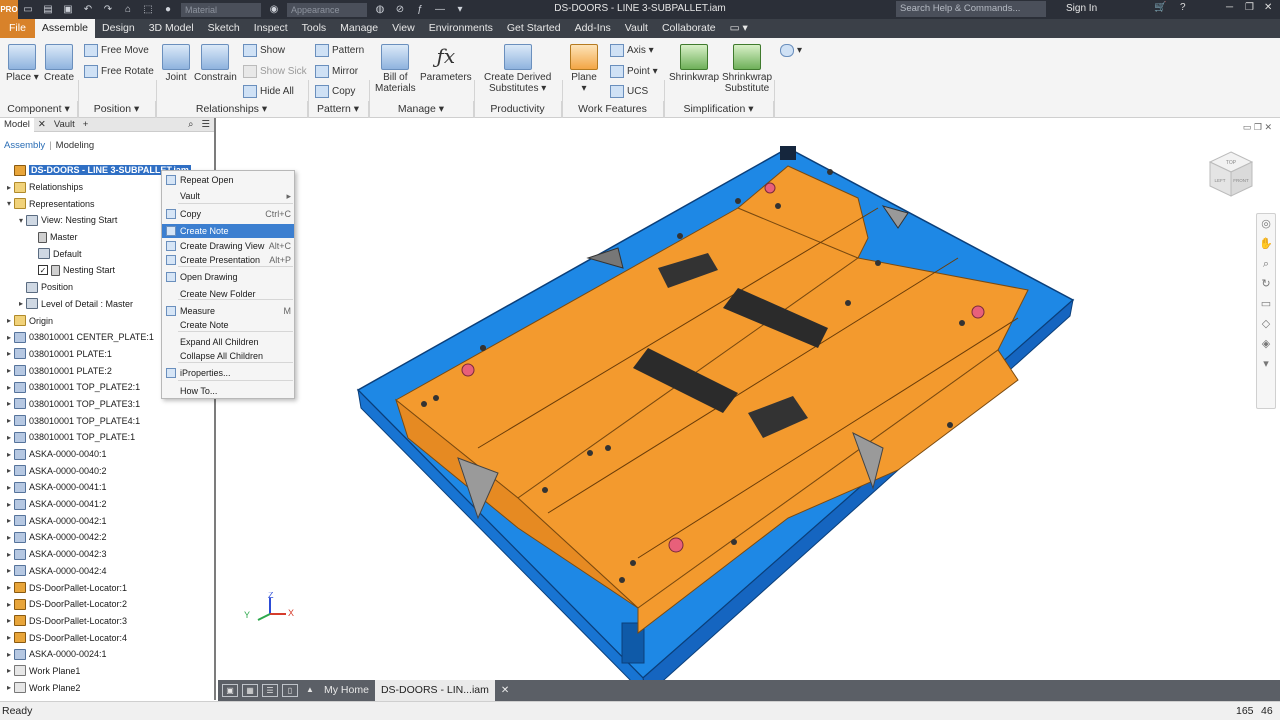 This screenshot has width=1280, height=721. What do you see at coordinates (461, 28) in the screenshot?
I see `tab-environments: Environments` at bounding box center [461, 28].